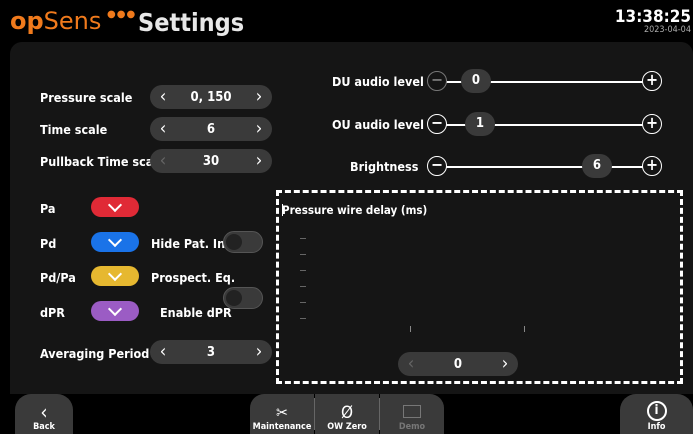  What do you see at coordinates (259, 161) in the screenshot?
I see `pullback-time-scale-increase-button: ›` at bounding box center [259, 161].